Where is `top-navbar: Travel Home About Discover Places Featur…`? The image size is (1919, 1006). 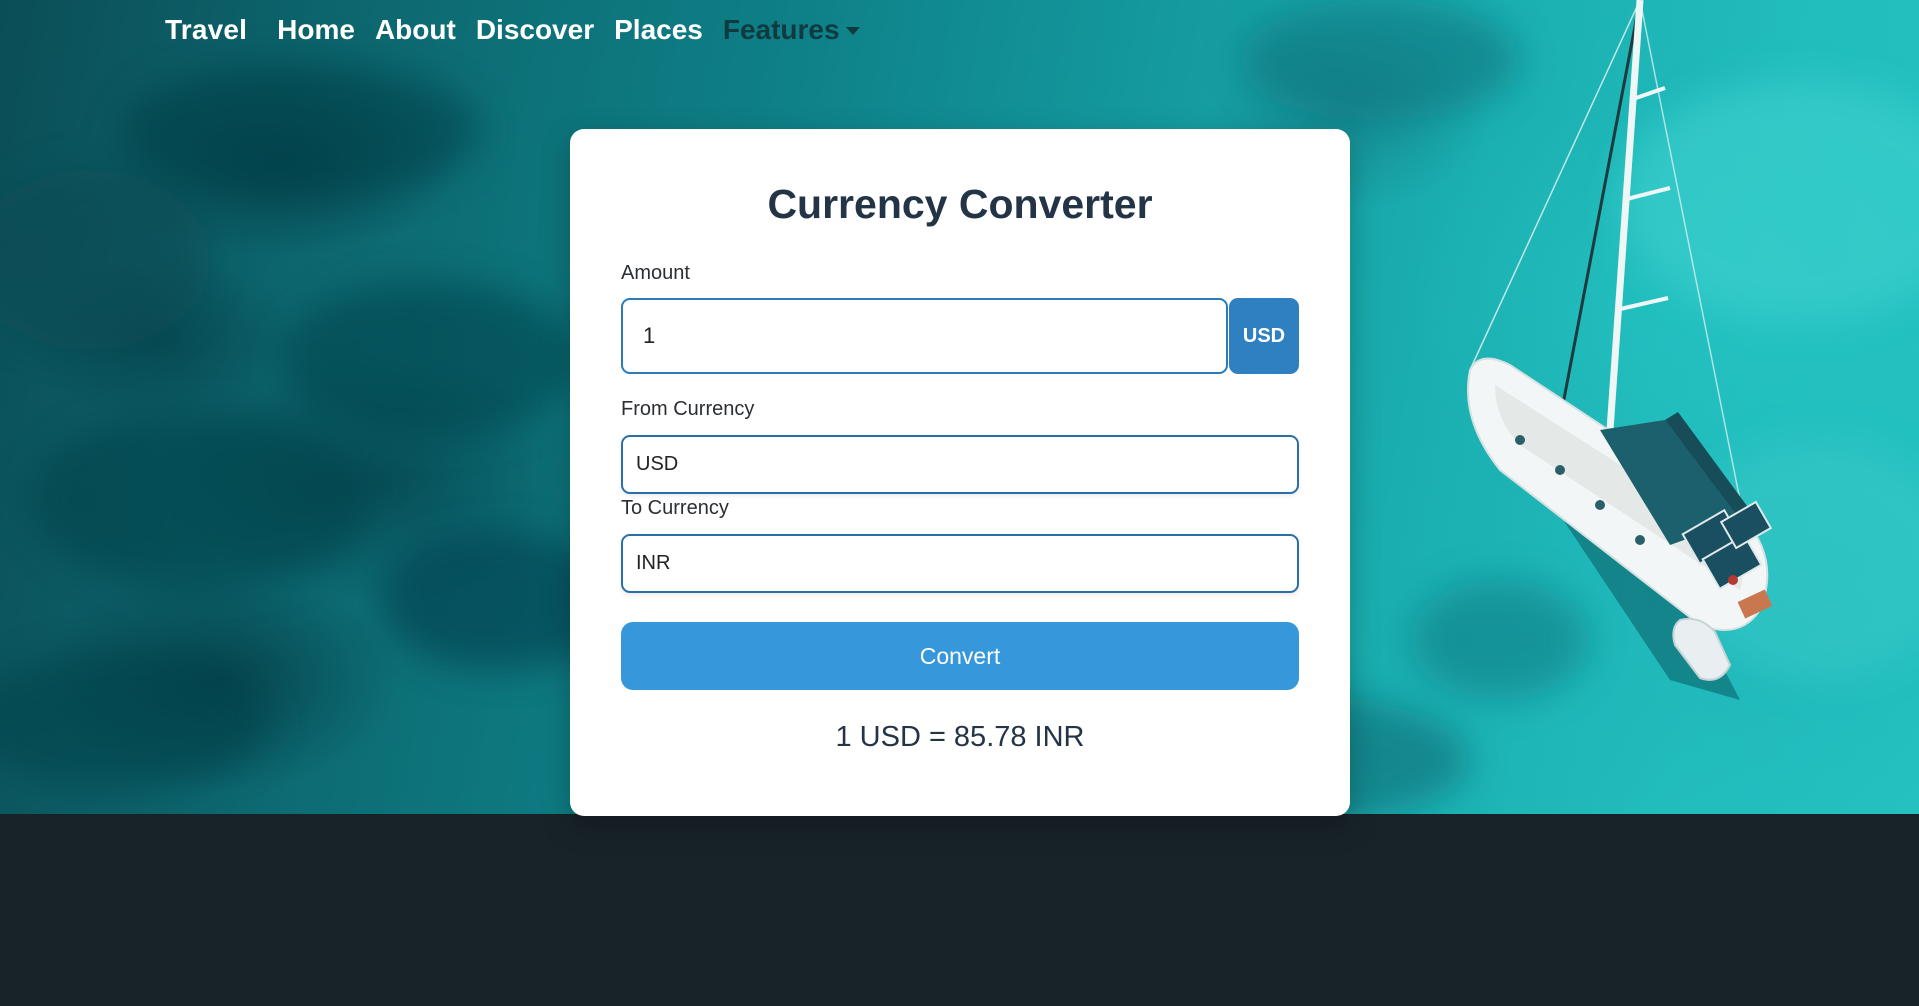
top-navbar: Travel Home About Discover Places Featur… is located at coordinates (522, 30).